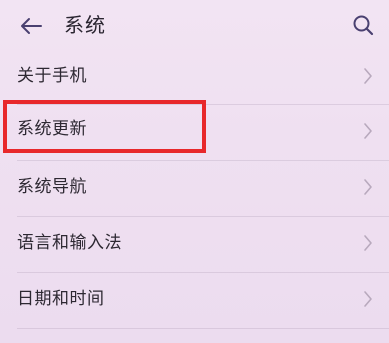  I want to click on search-icon, so click(363, 25).